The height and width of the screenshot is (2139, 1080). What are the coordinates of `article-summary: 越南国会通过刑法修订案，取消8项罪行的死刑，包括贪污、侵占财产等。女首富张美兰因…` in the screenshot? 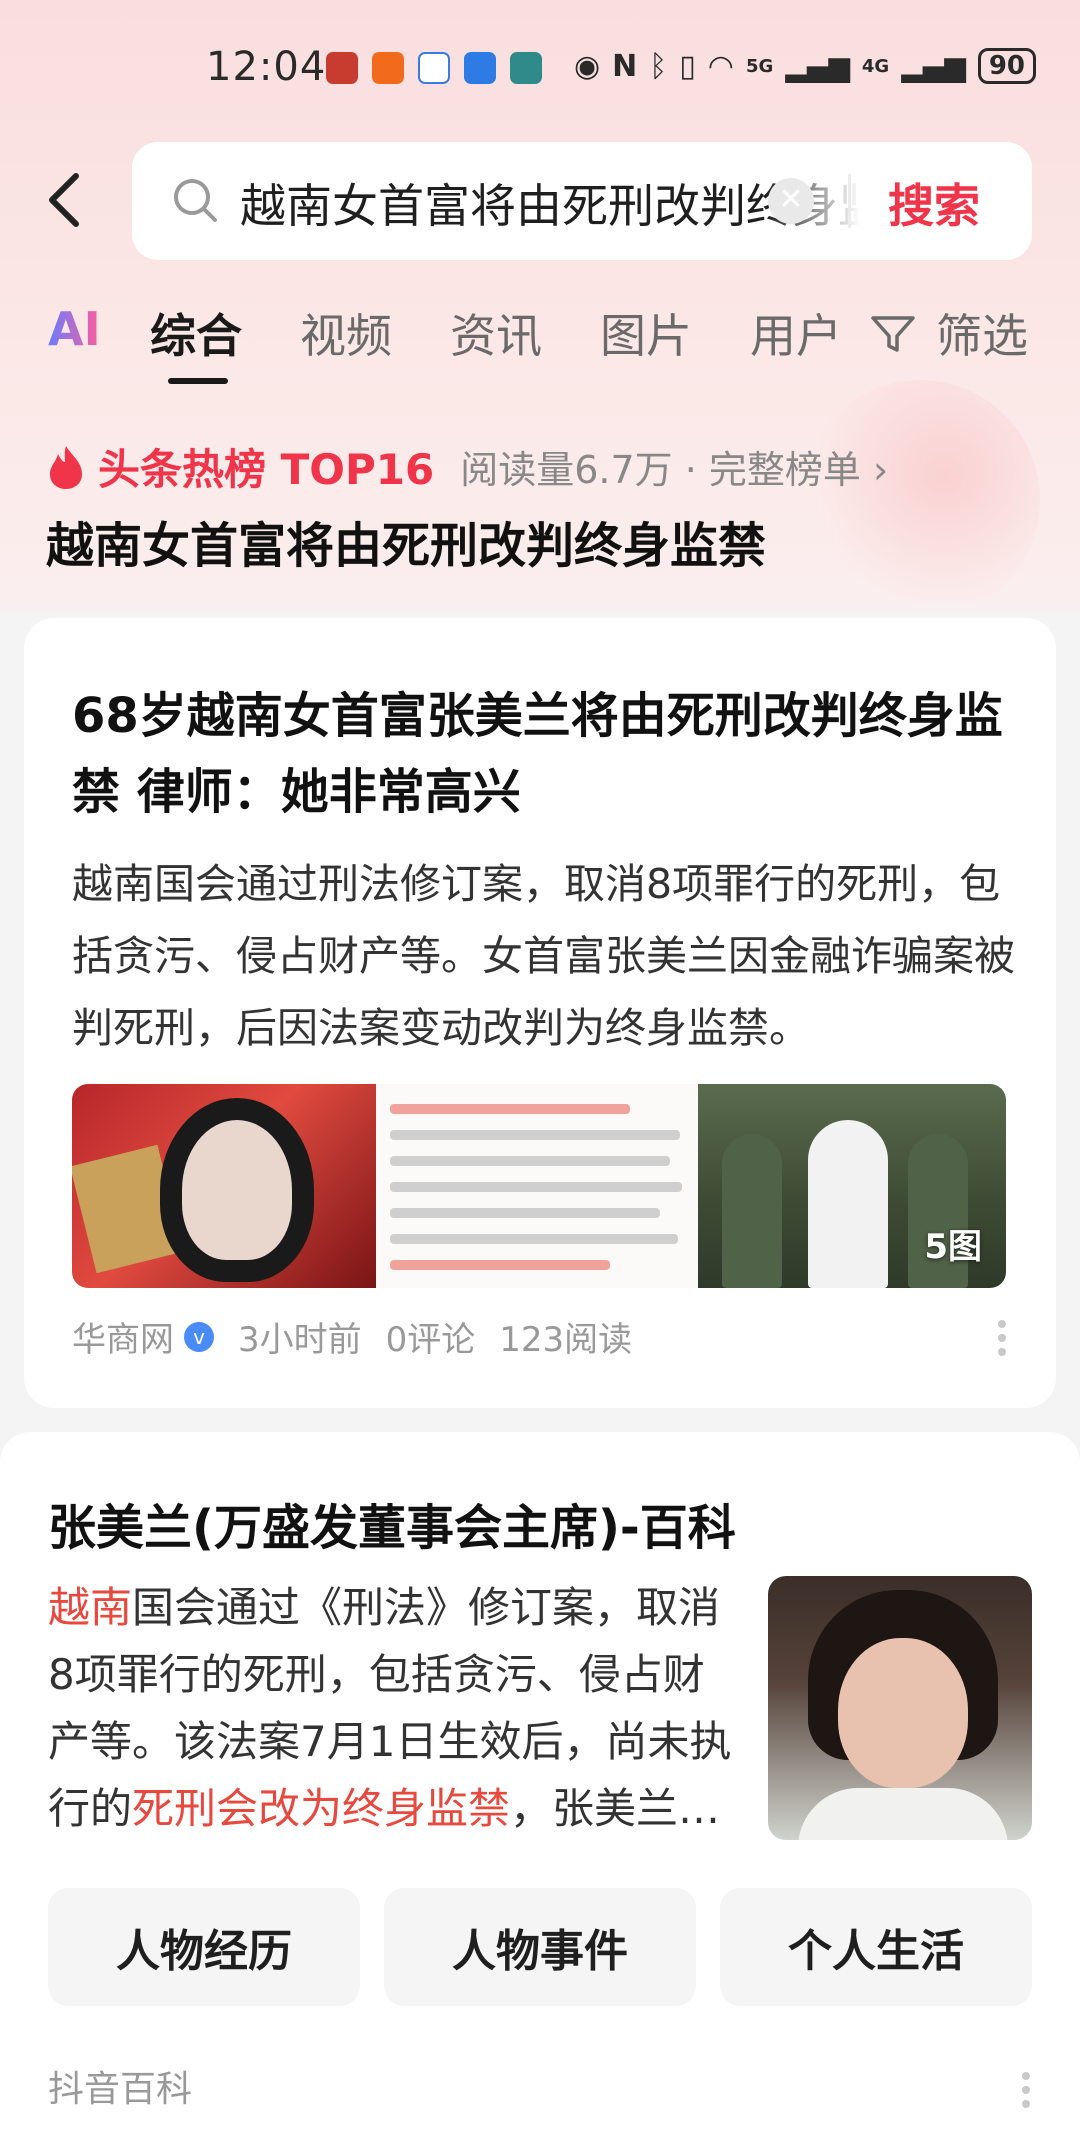 It's located at (543, 956).